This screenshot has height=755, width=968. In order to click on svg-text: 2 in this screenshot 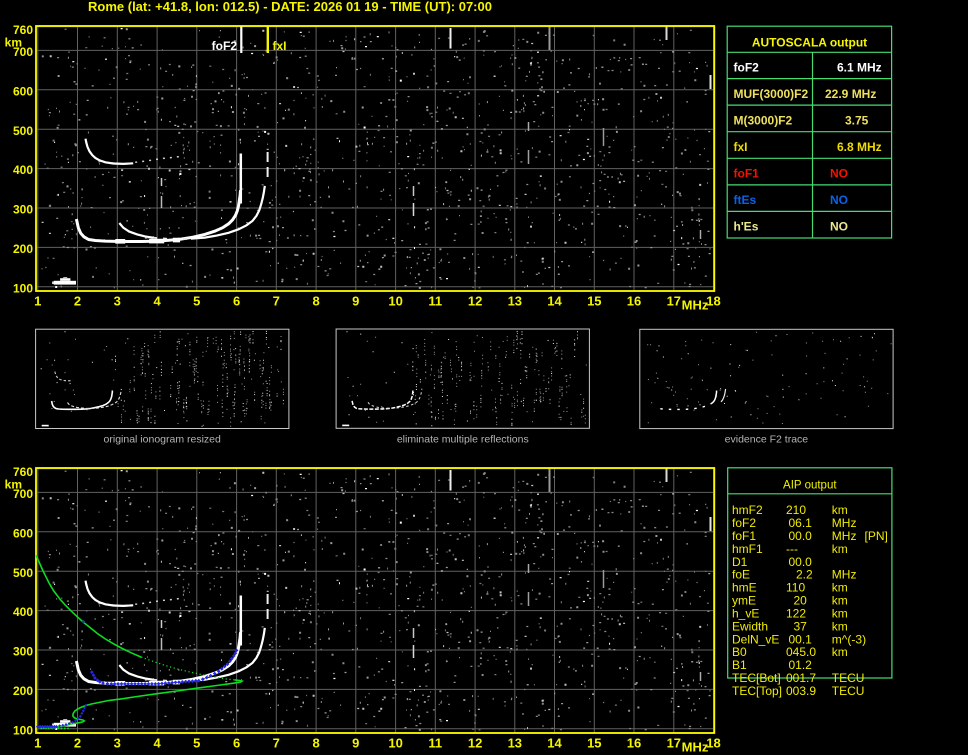, I will do `click(77, 301)`.